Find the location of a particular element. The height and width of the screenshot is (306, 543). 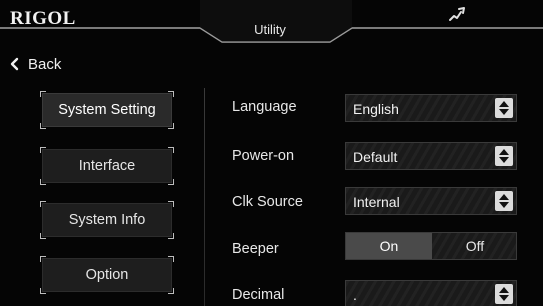

beeper-label: Beeper is located at coordinates (255, 249).